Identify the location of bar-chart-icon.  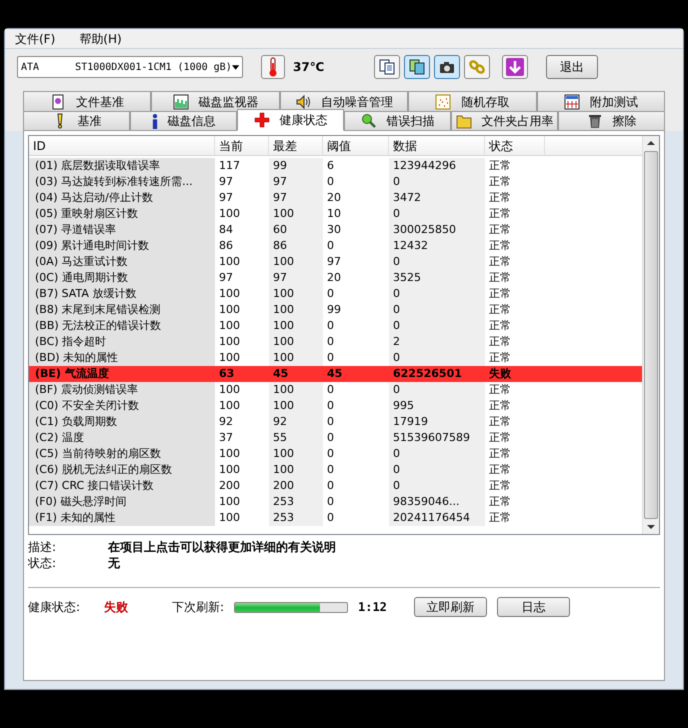
(180, 102).